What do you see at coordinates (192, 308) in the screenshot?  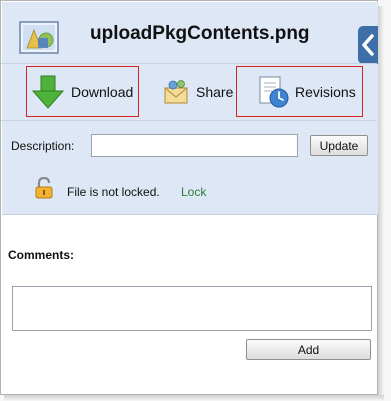 I see `comment-input` at bounding box center [192, 308].